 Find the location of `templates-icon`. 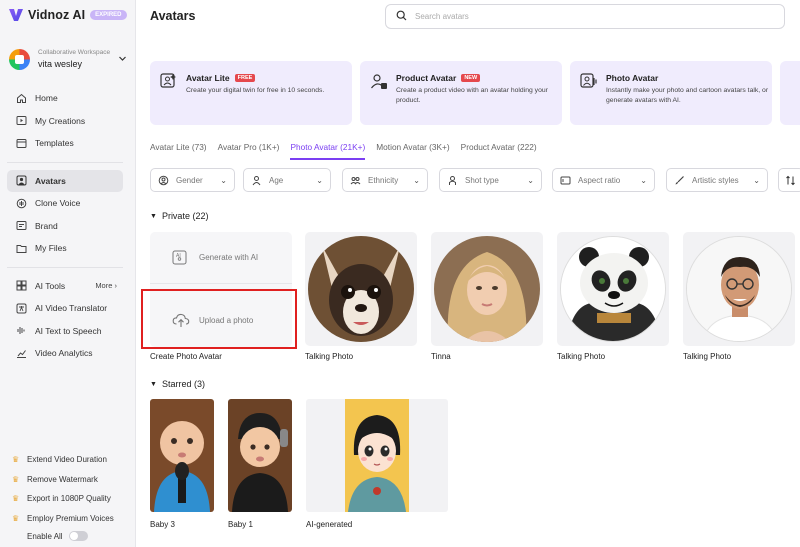

templates-icon is located at coordinates (21, 143).